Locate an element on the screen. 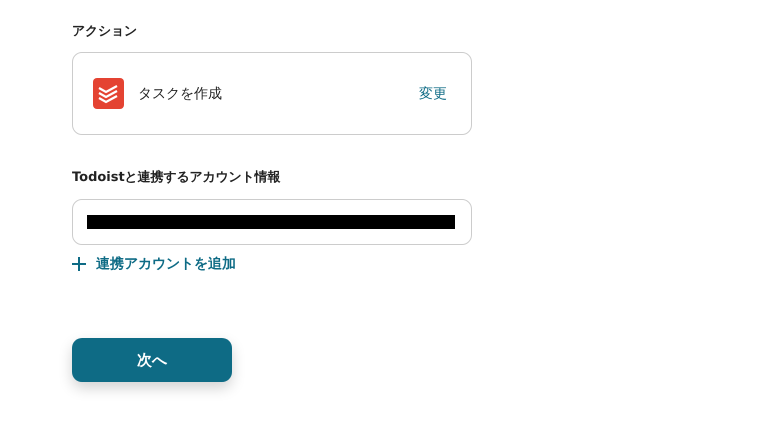 The image size is (768, 438). app-logo-icon is located at coordinates (108, 93).